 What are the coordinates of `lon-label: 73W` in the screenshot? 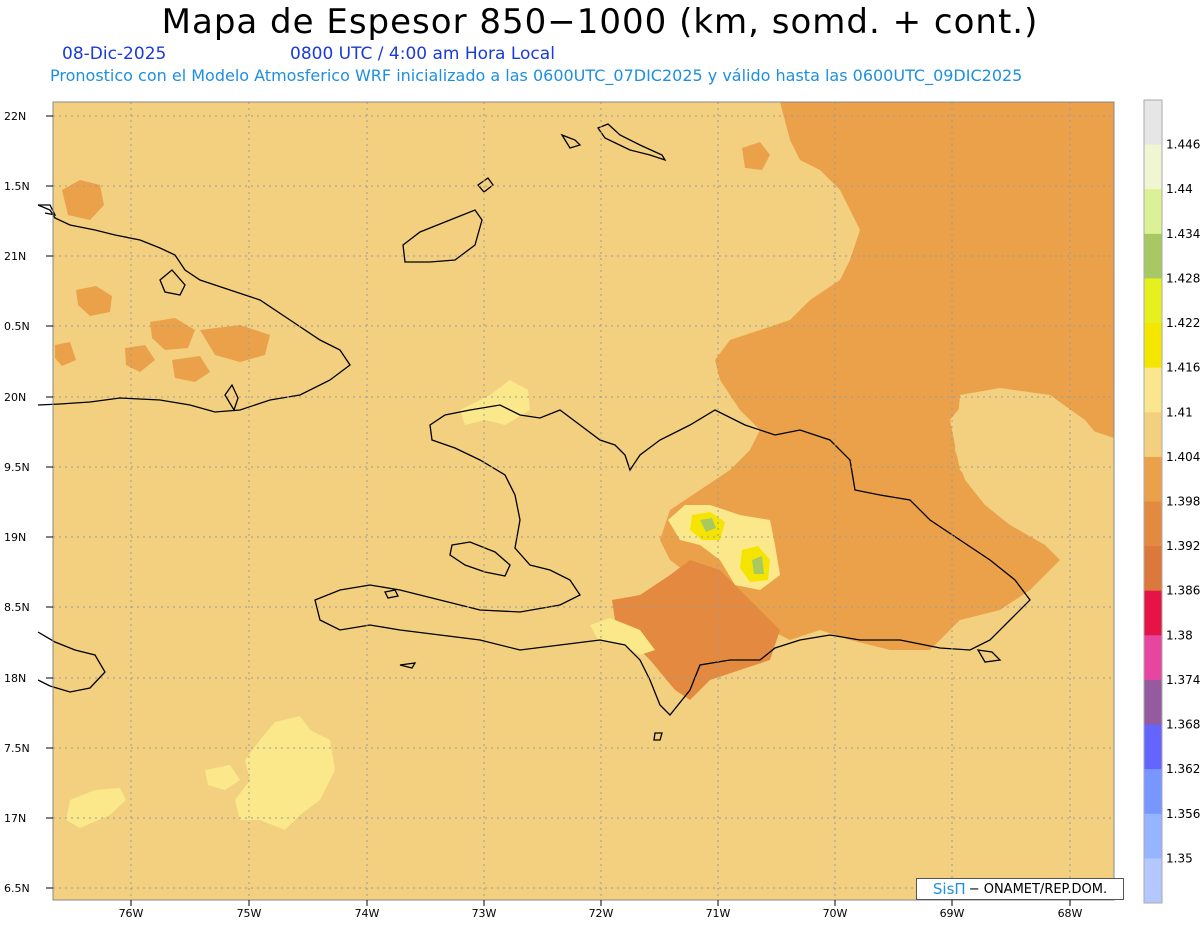 It's located at (484, 913).